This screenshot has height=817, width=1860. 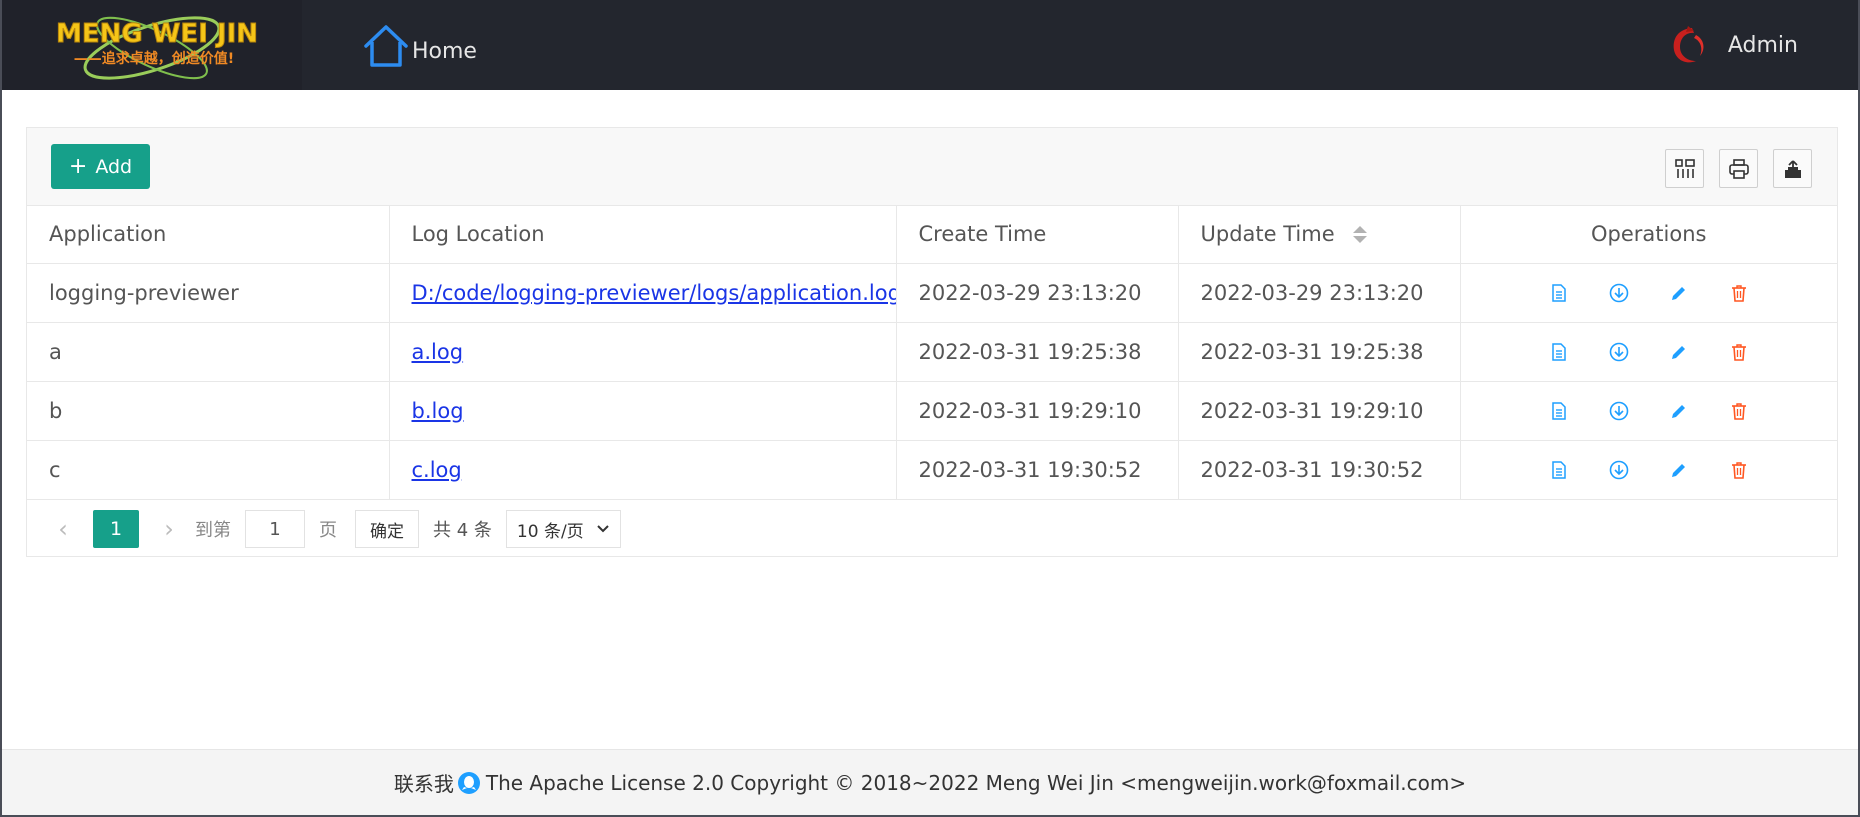 I want to click on add-button: + Add, so click(x=100, y=166).